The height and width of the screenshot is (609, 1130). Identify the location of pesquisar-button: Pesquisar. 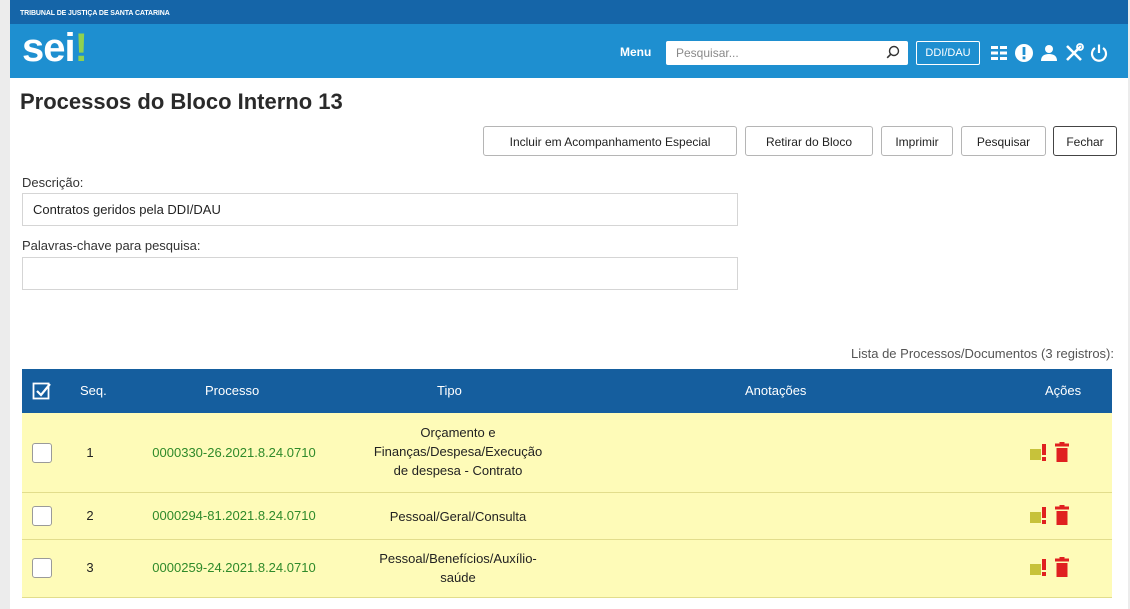
(1003, 141).